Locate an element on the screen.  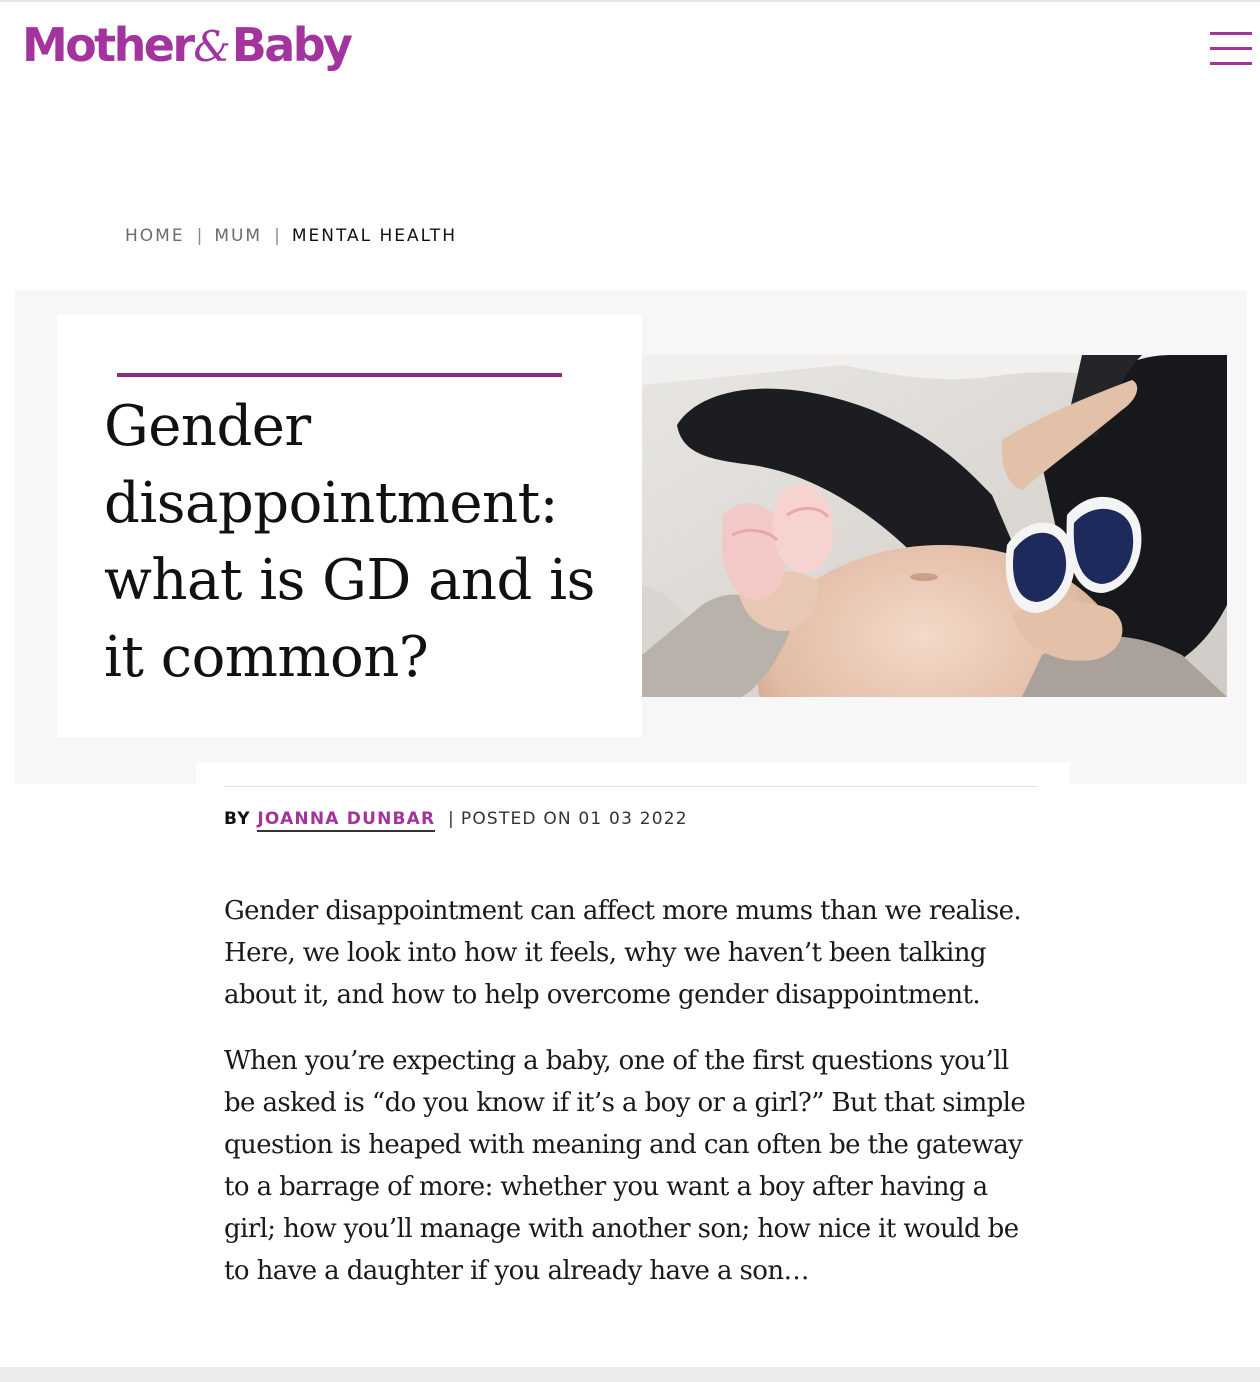
logo-text-baby: Baby is located at coordinates (292, 45).